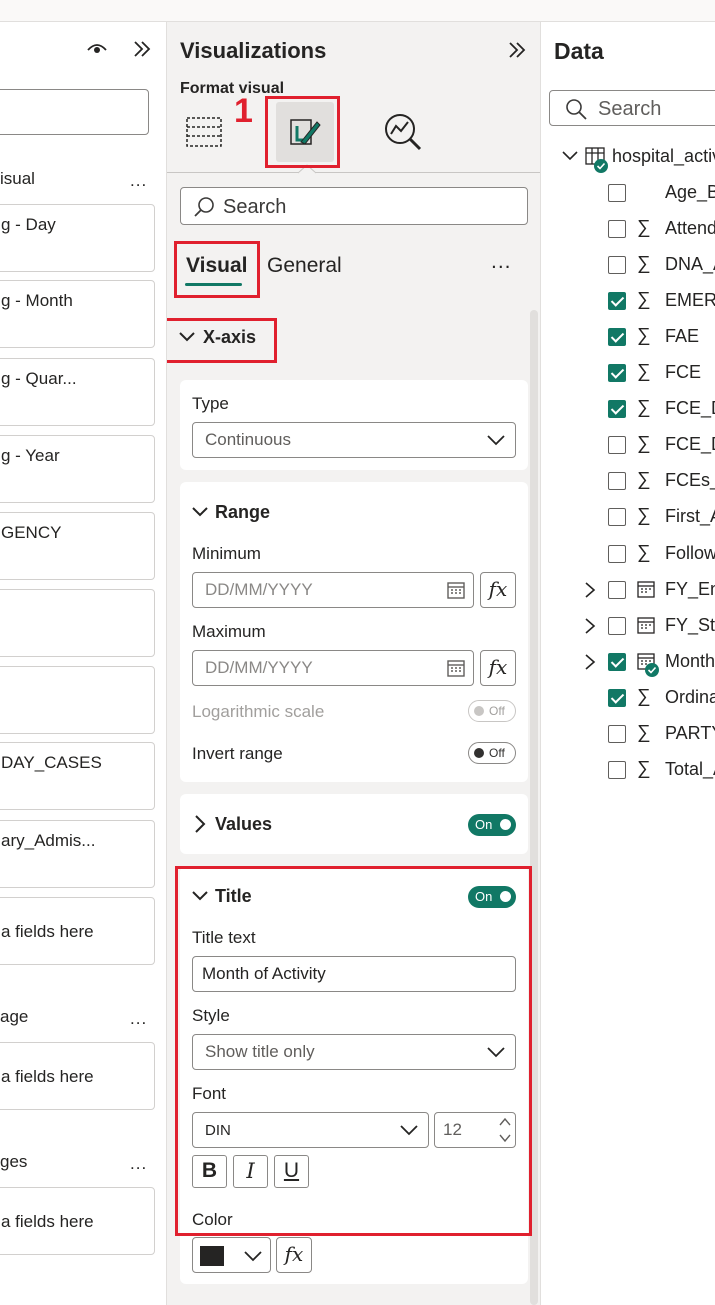 The height and width of the screenshot is (1305, 715). I want to click on color-picker, so click(231, 1255).